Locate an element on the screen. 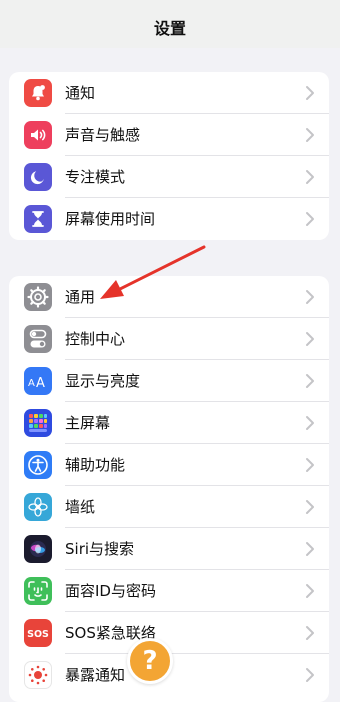 This screenshot has width=340, height=702. settings-row-label: 显示与亮度 is located at coordinates (103, 381).